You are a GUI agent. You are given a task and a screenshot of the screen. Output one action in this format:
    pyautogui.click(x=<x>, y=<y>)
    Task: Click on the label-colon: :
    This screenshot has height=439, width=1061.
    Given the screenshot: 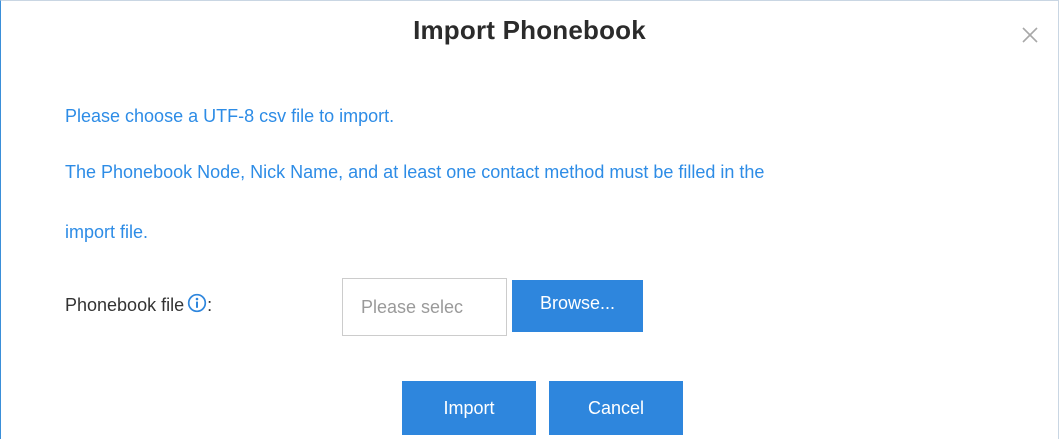 What is the action you would take?
    pyautogui.click(x=210, y=305)
    